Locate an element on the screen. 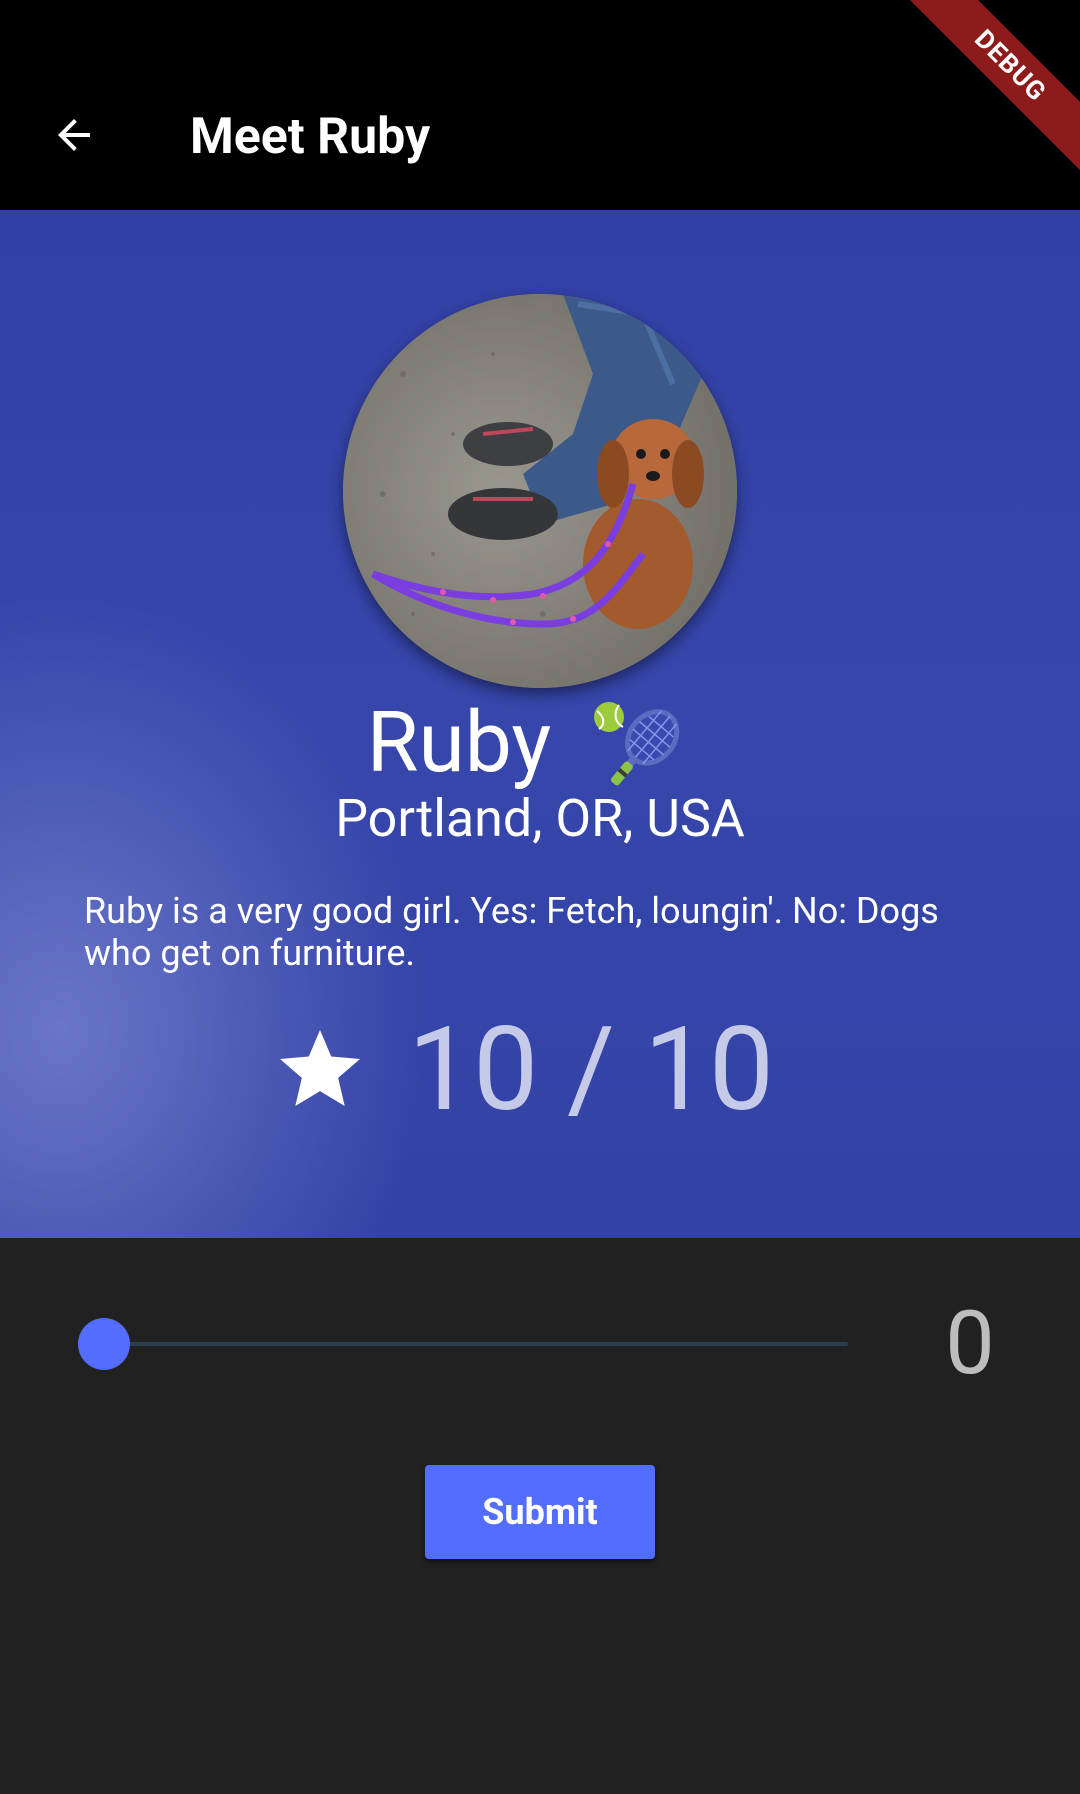 The width and height of the screenshot is (1080, 1794). arrow-back-icon is located at coordinates (74, 135).